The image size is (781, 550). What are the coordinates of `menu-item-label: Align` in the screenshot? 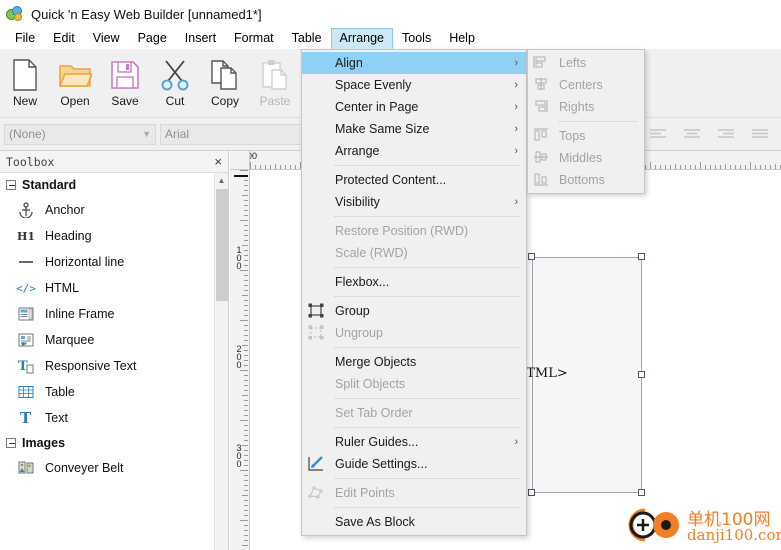 It's located at (349, 63).